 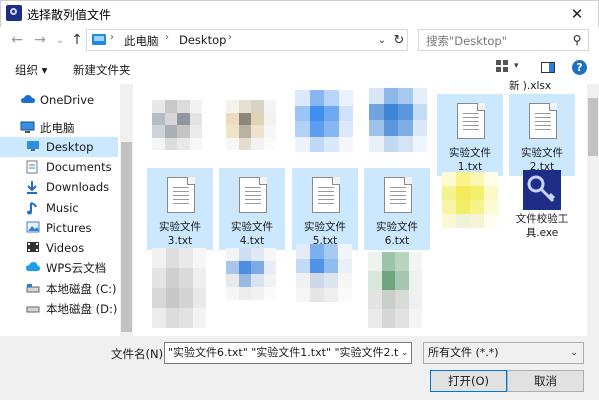 I want to click on sidebar-item-label: Music, so click(x=62, y=208).